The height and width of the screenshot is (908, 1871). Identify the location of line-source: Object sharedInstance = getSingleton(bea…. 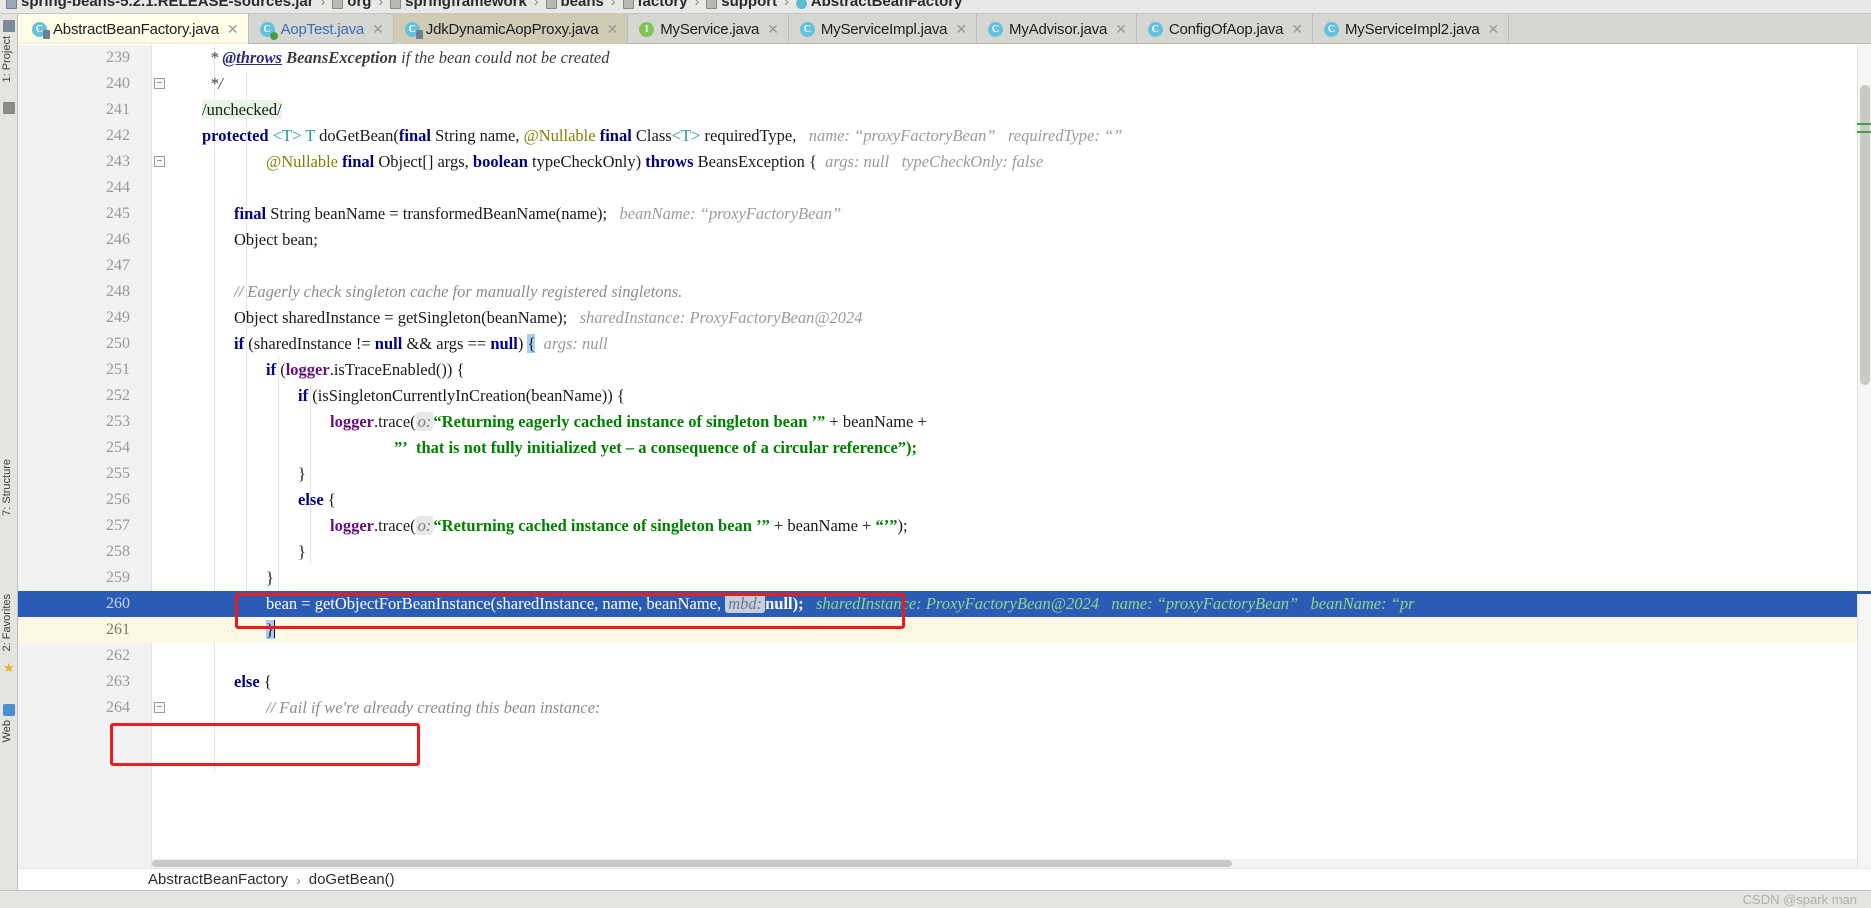
(548, 317).